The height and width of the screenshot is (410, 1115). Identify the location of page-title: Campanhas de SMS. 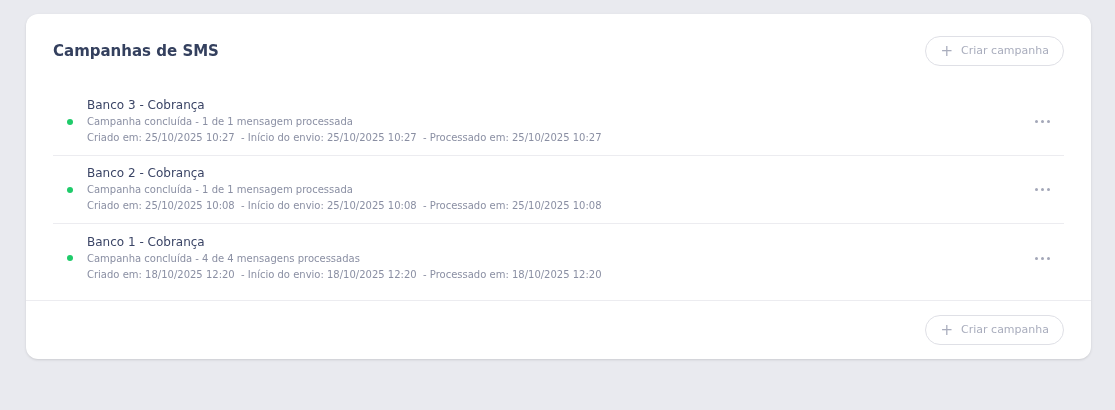
(136, 51).